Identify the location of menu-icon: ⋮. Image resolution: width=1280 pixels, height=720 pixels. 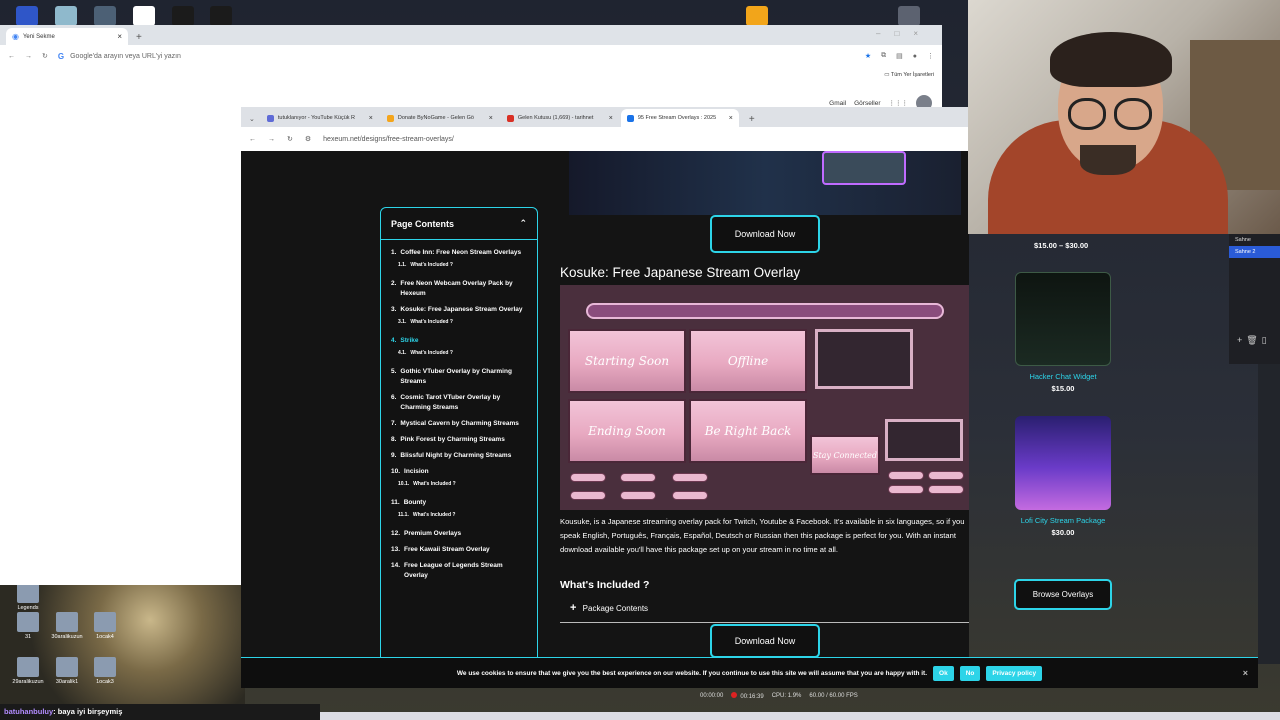
(930, 56).